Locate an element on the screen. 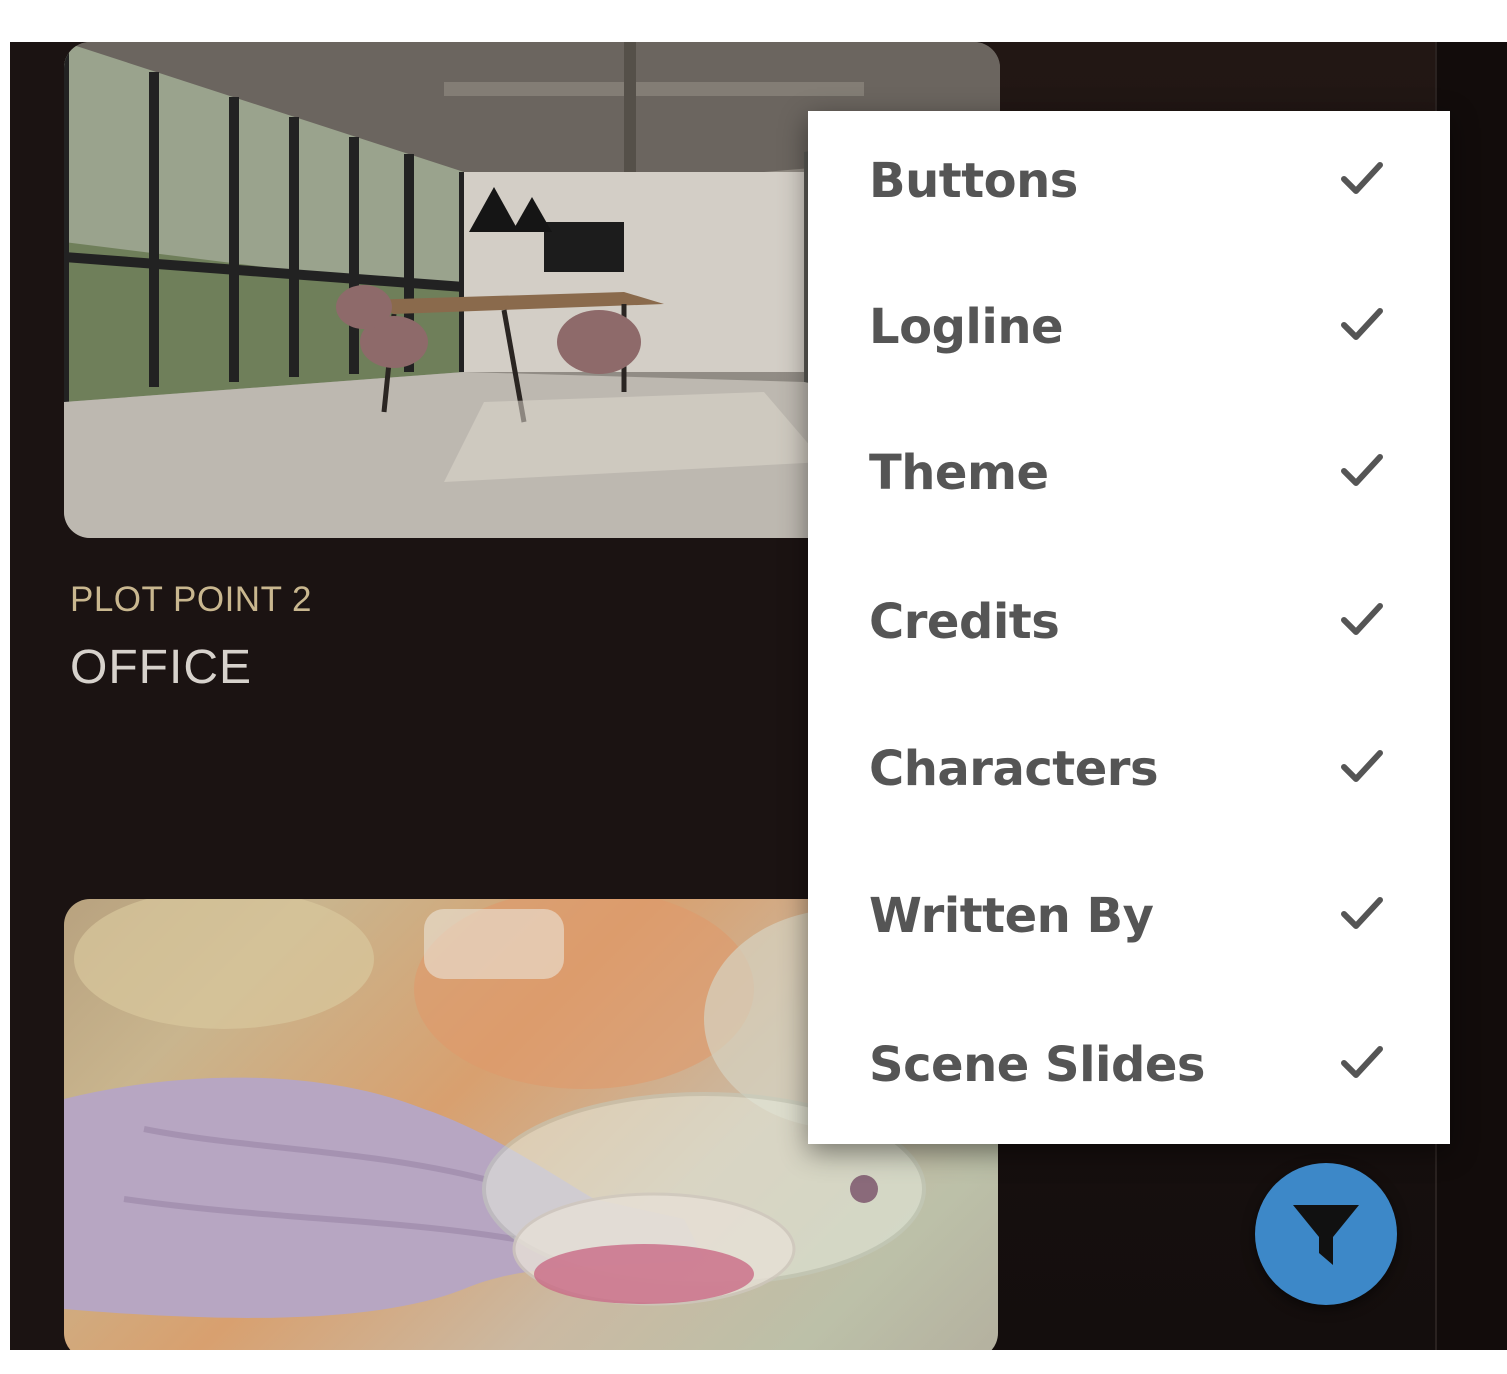 This screenshot has width=1507, height=1374. menu-item-label: Written By is located at coordinates (1011, 916).